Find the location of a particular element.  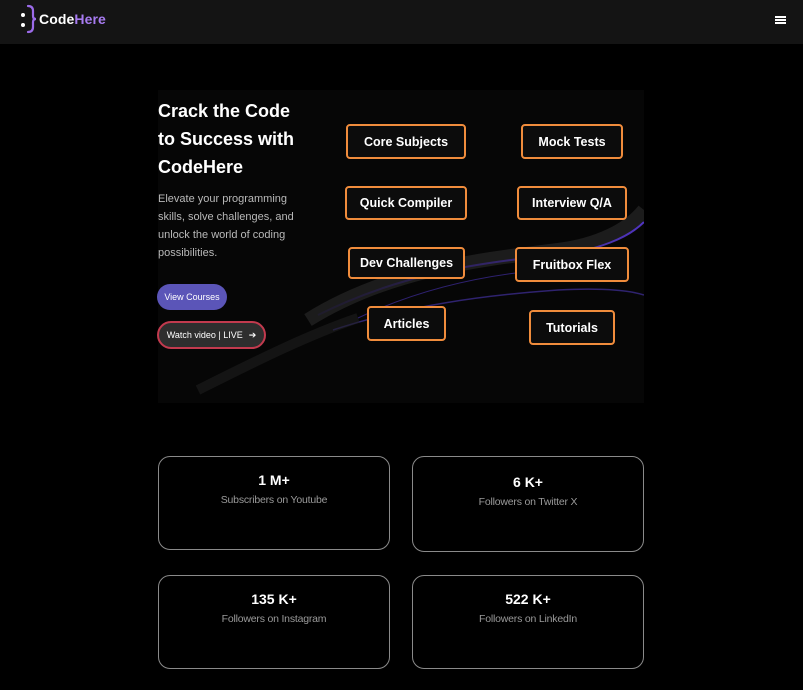

core-subjects-button: Core Subjects is located at coordinates (406, 141).